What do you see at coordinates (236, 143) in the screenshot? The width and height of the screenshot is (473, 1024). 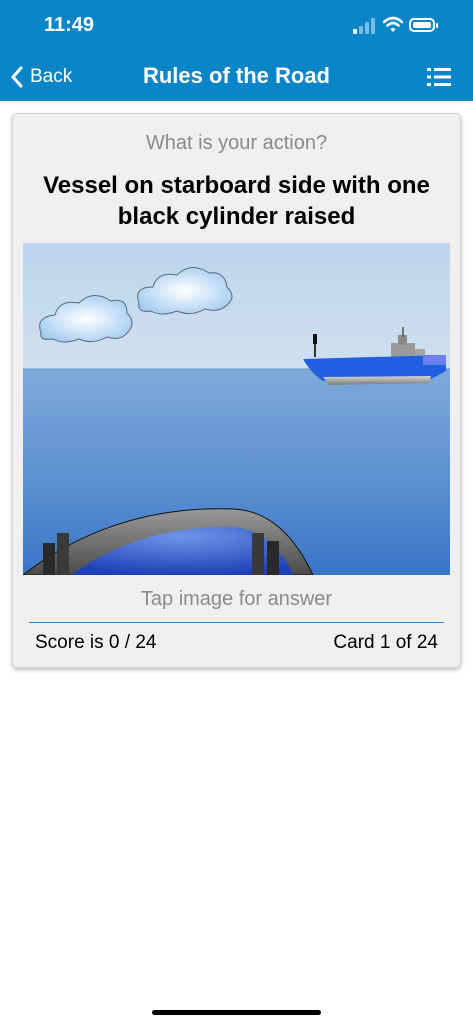 I see `question-prompt: What is your action?` at bounding box center [236, 143].